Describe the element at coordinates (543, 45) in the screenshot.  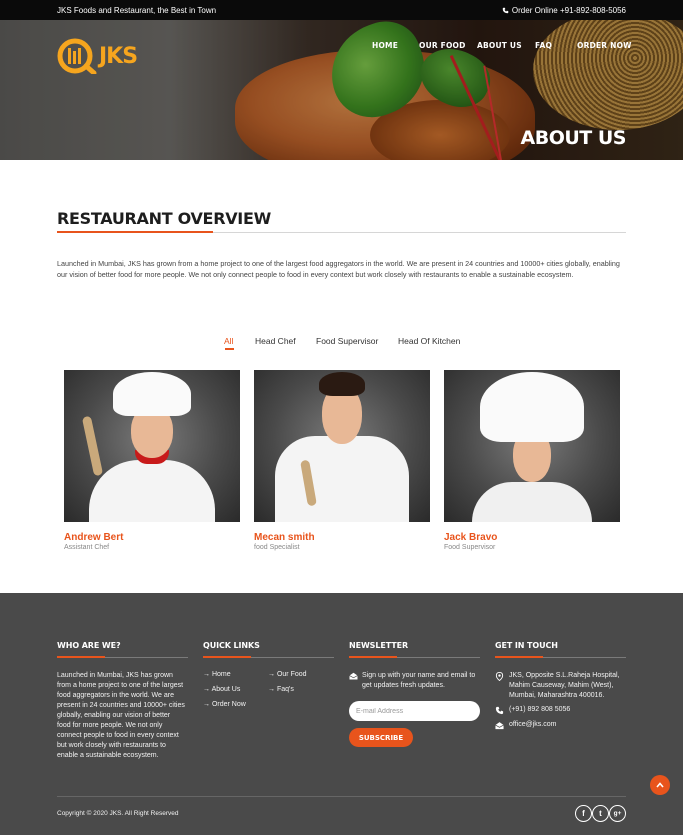
I see `nav-faq: FAQ` at that location.